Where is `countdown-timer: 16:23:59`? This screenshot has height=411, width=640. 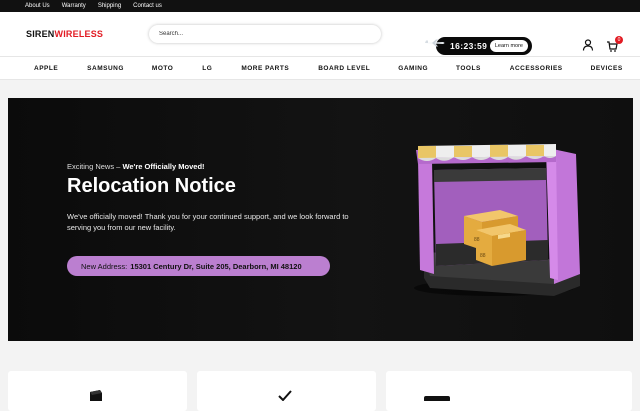 countdown-timer: 16:23:59 is located at coordinates (469, 46).